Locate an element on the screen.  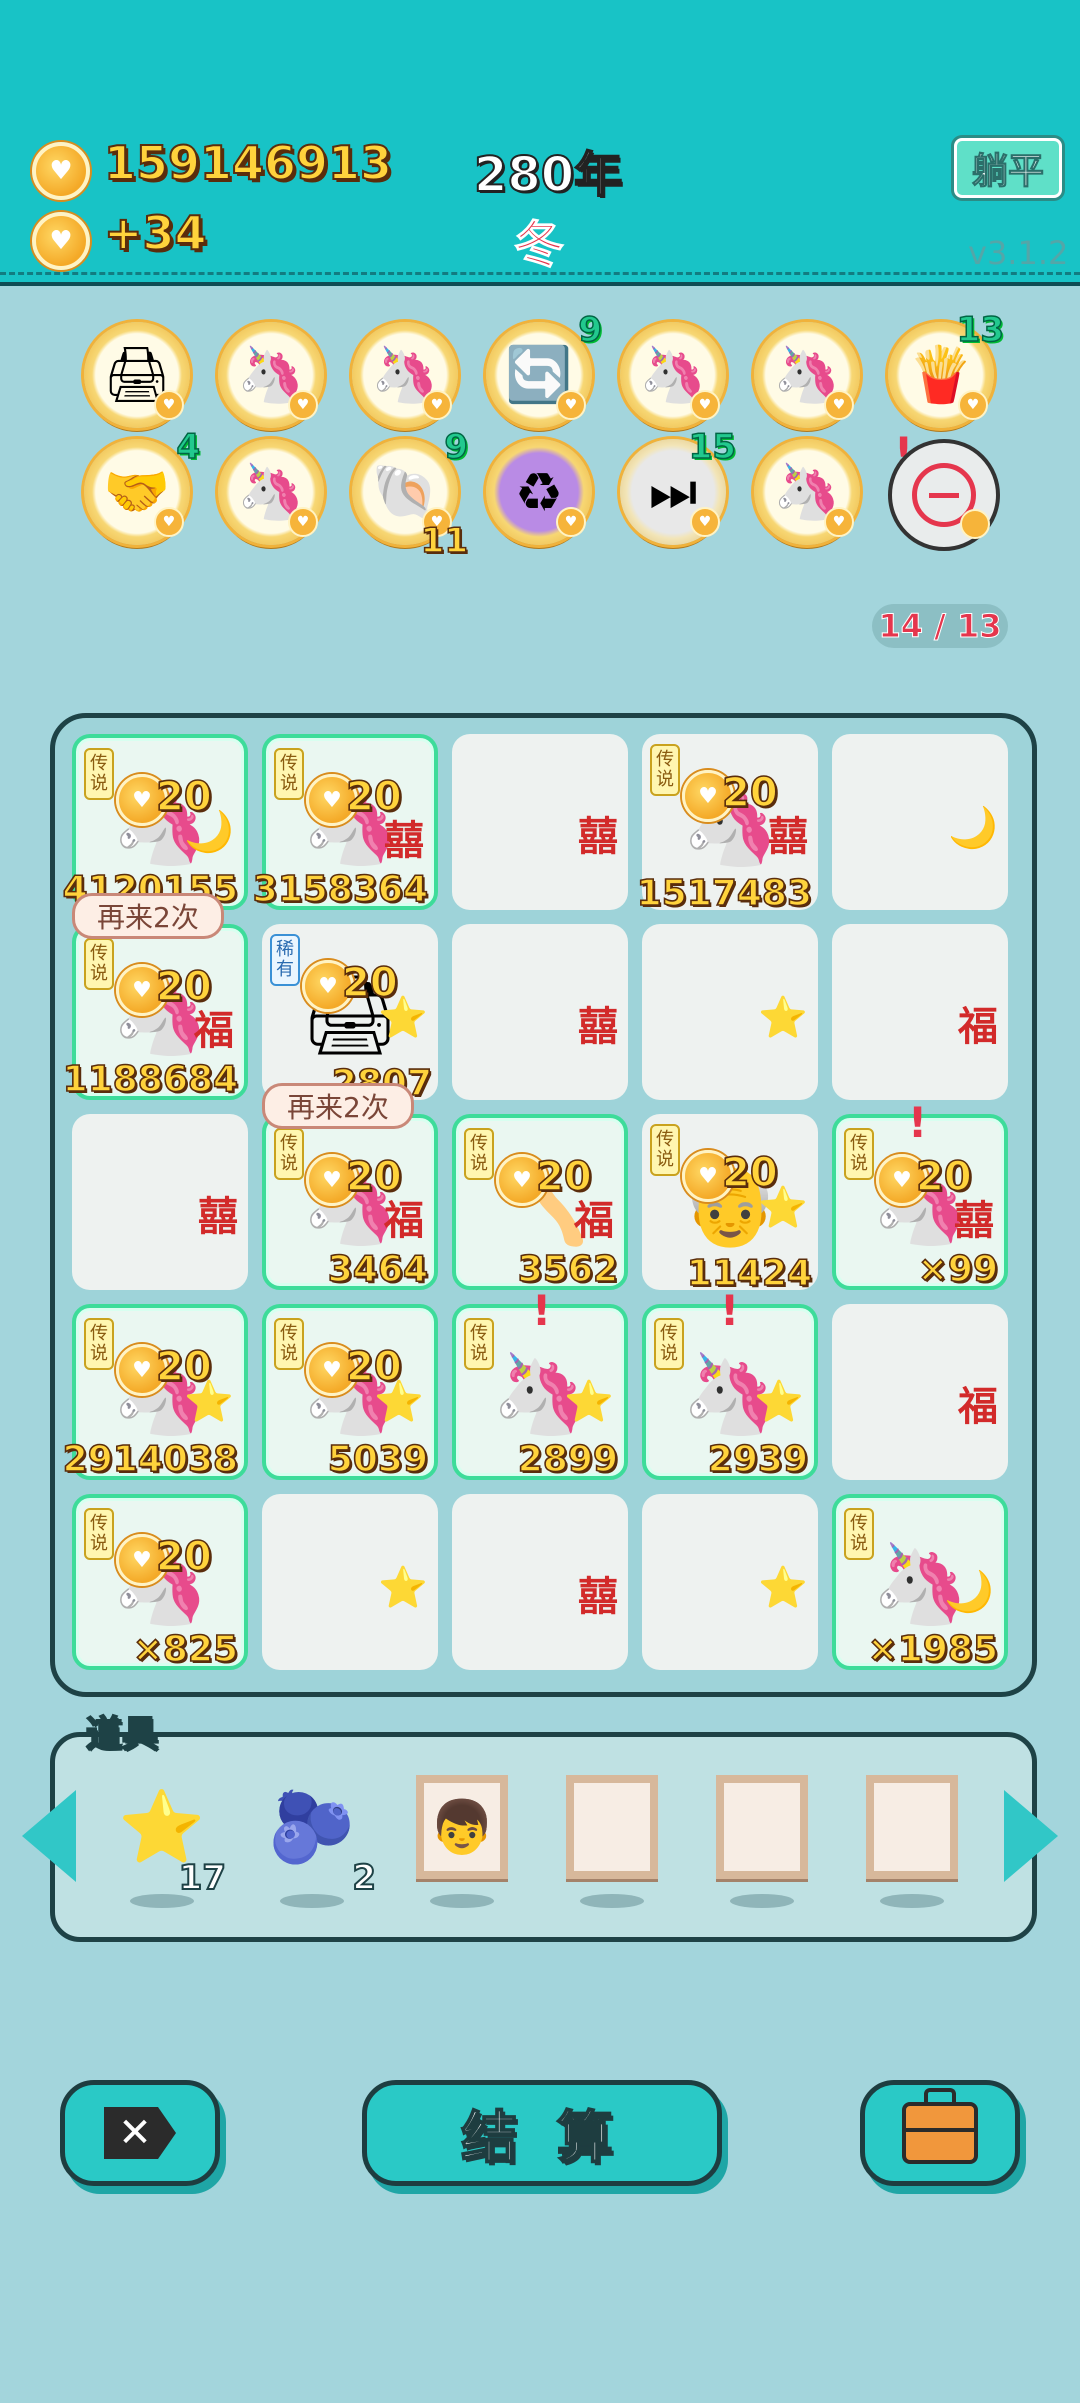
relic-handshake-icon: 🤝 ♥ 4 is located at coordinates (142, 485).